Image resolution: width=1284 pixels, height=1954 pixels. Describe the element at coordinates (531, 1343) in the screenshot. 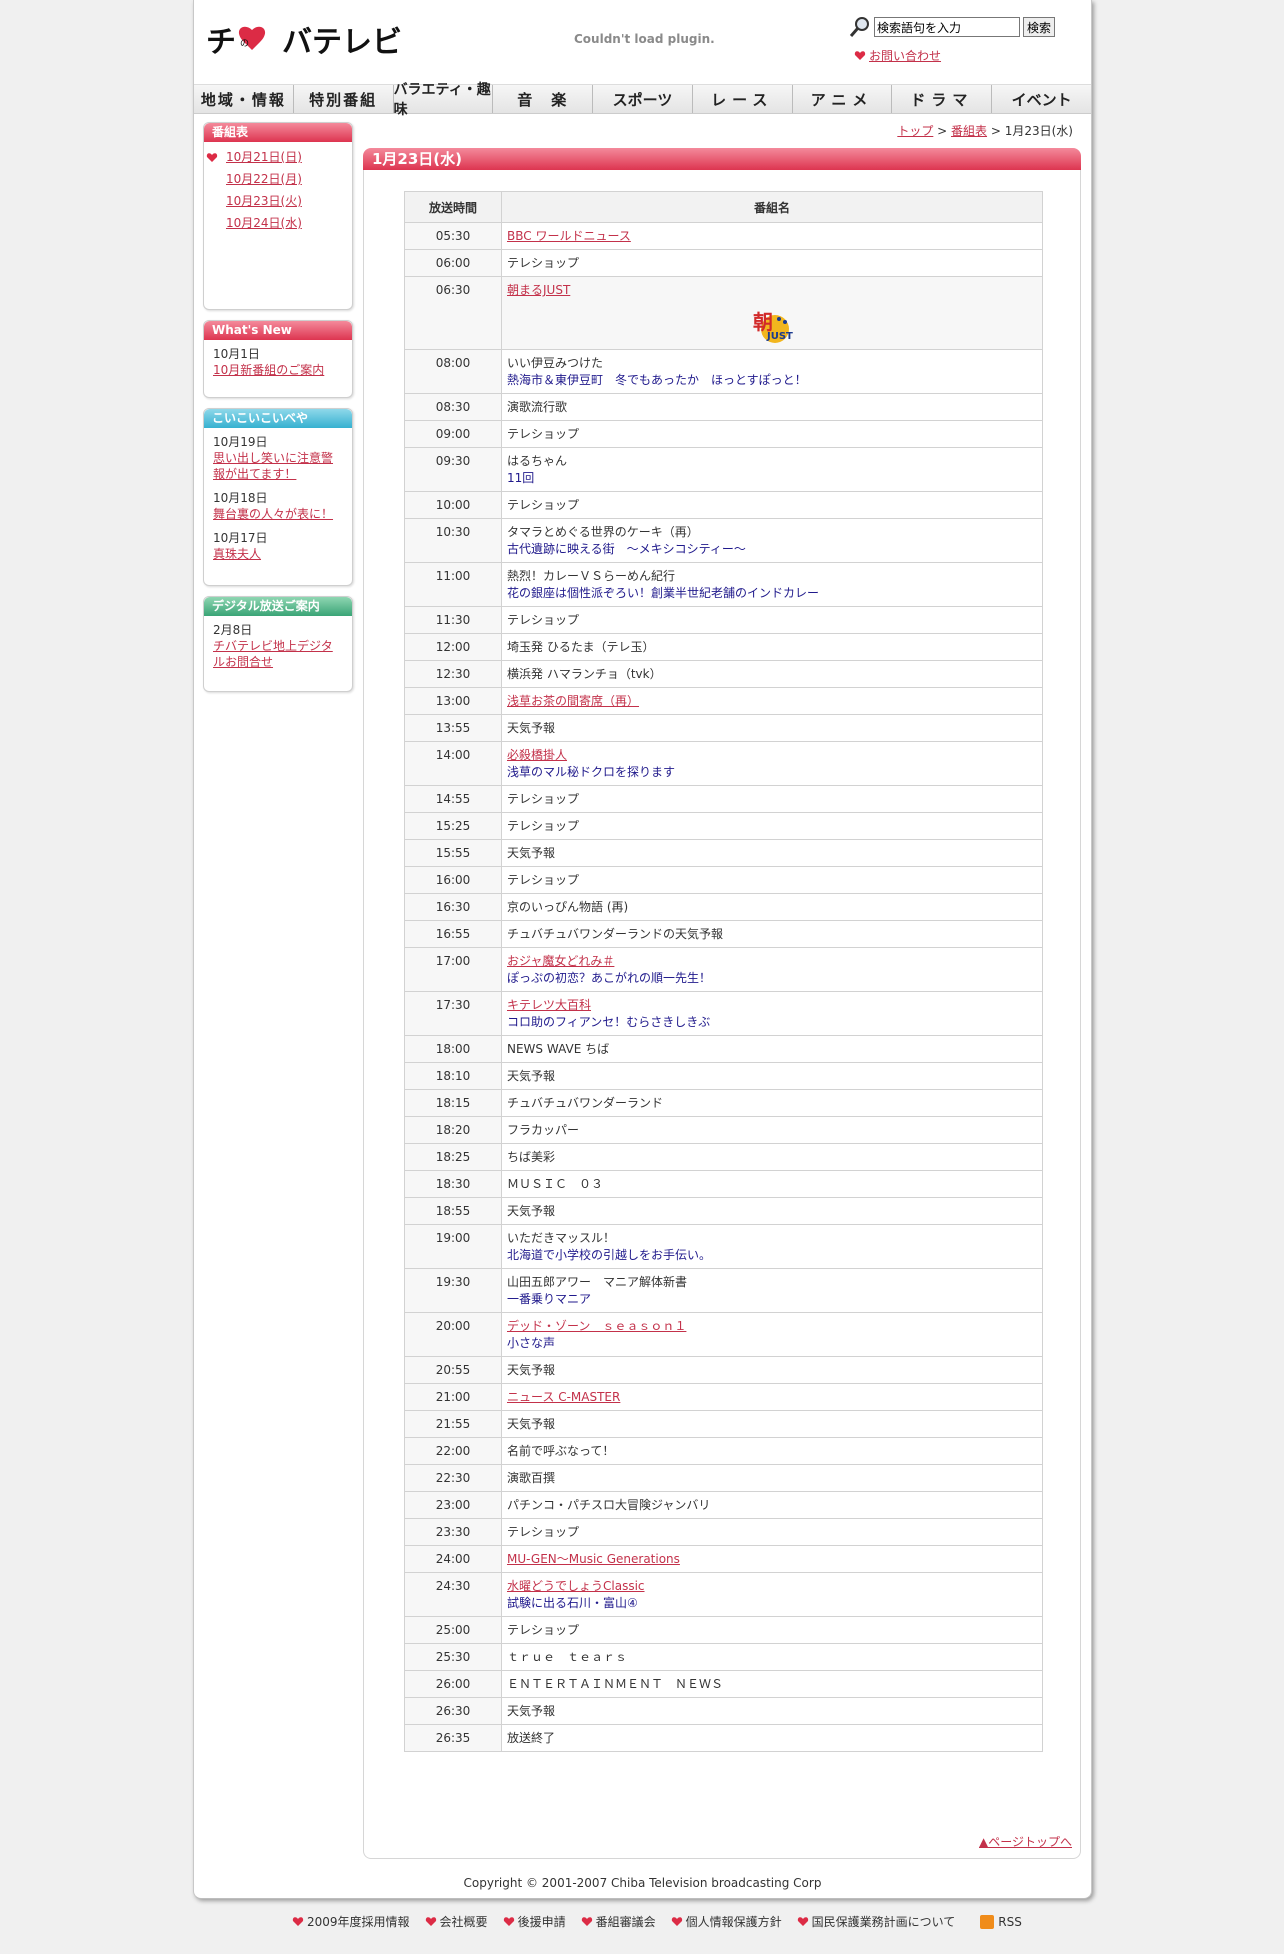

I see `program-subtitle: 小さな声` at that location.